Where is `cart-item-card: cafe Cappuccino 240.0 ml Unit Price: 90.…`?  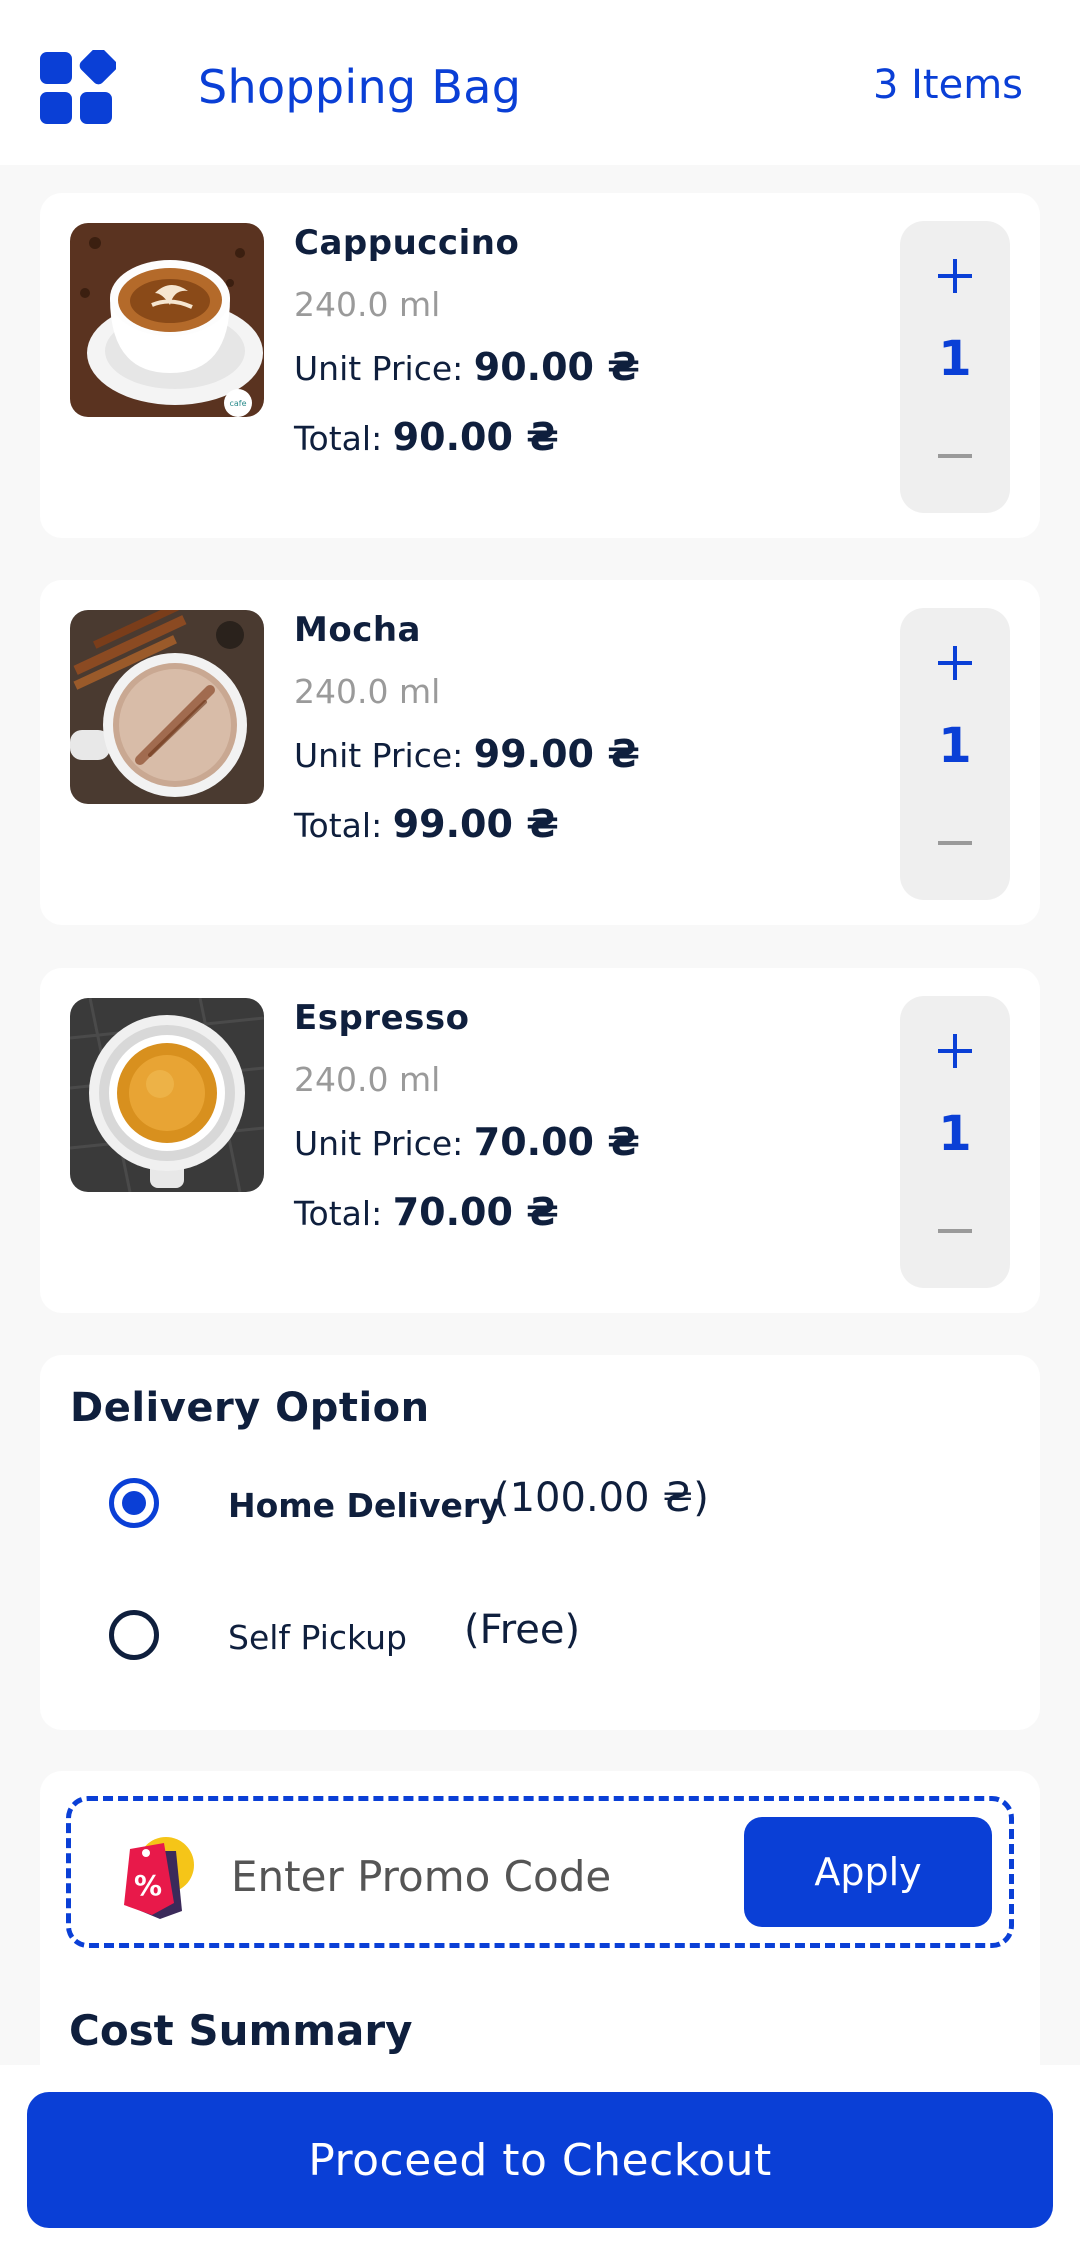
cart-item-card: cafe Cappuccino 240.0 ml Unit Price: 90.… is located at coordinates (540, 365).